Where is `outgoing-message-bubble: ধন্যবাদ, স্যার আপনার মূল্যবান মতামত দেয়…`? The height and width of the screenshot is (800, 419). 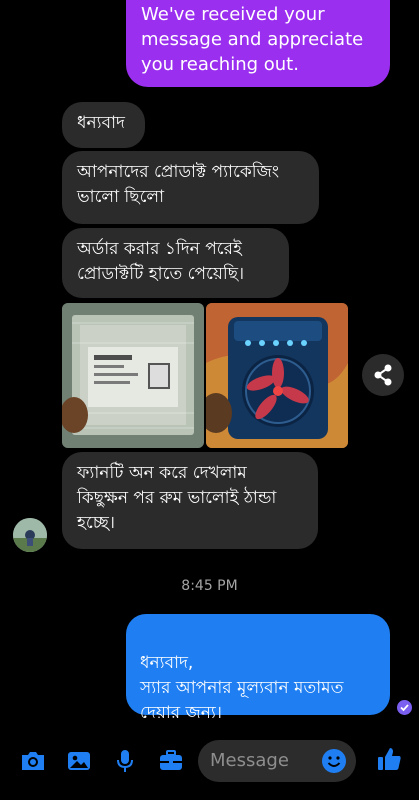
outgoing-message-bubble: ধন্যবাদ, স্যার আপনার মূল্যবান মতামত দেয়… is located at coordinates (258, 668).